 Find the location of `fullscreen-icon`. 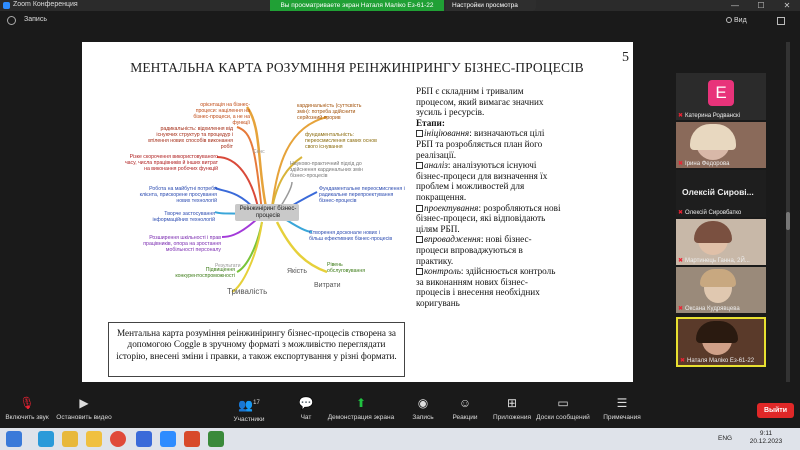

fullscreen-icon is located at coordinates (781, 21).